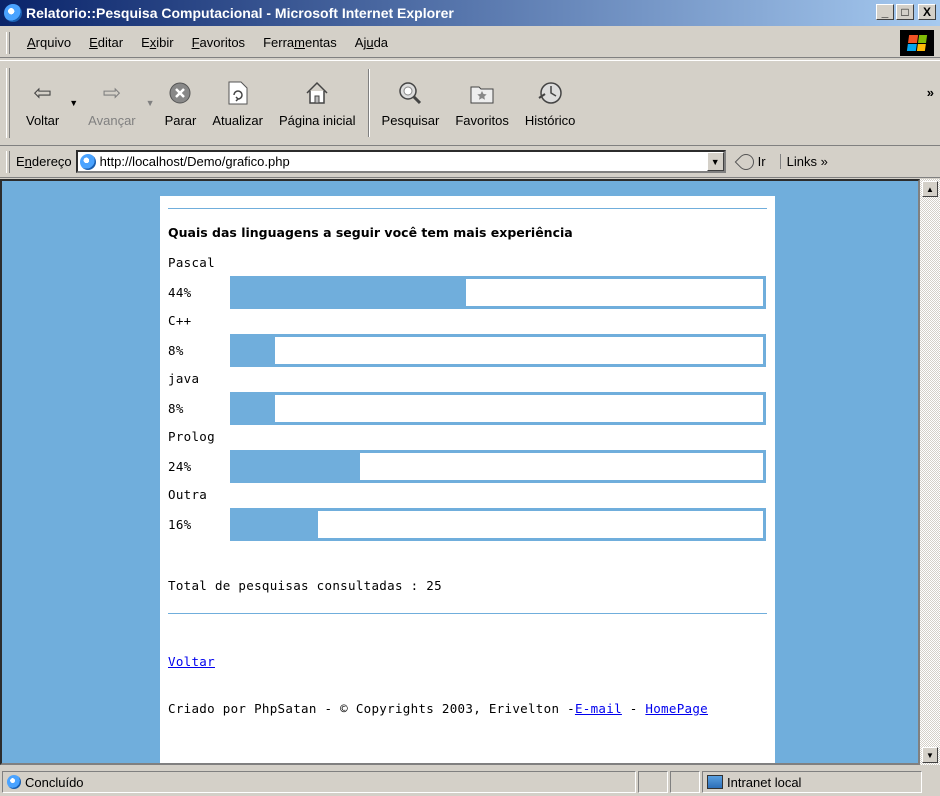 The width and height of the screenshot is (940, 796). What do you see at coordinates (930, 92) in the screenshot?
I see `toolbar-more-icon: »` at bounding box center [930, 92].